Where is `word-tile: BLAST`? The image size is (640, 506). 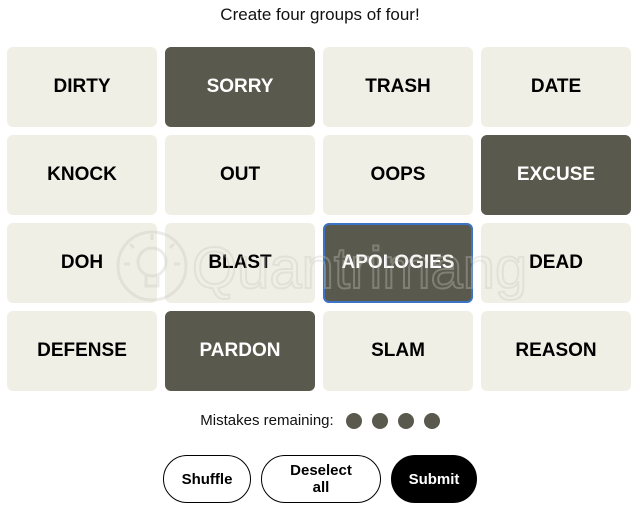 word-tile: BLAST is located at coordinates (240, 263).